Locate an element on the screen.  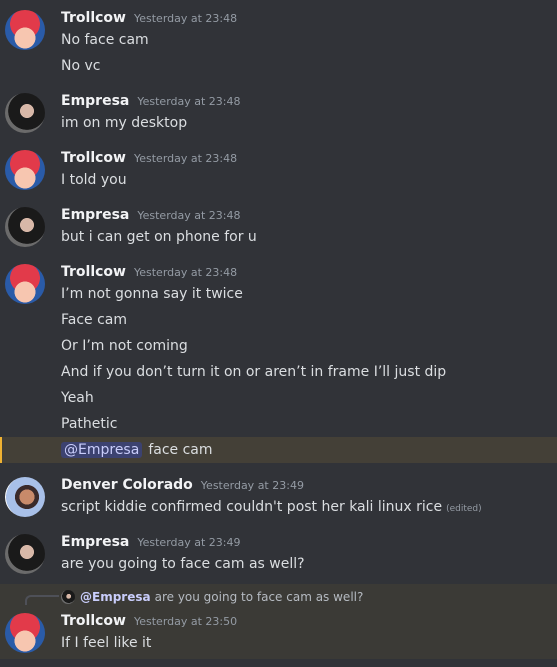
message-text: Pathetic is located at coordinates (89, 424).